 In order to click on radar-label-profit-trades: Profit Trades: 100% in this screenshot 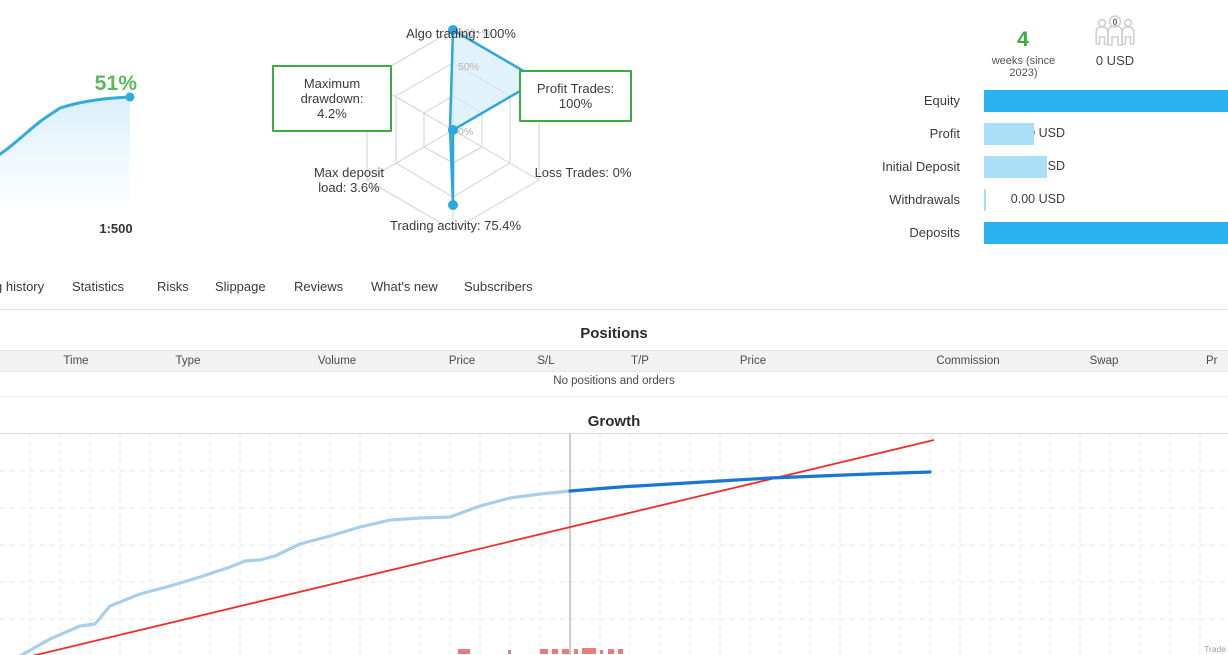, I will do `click(575, 96)`.